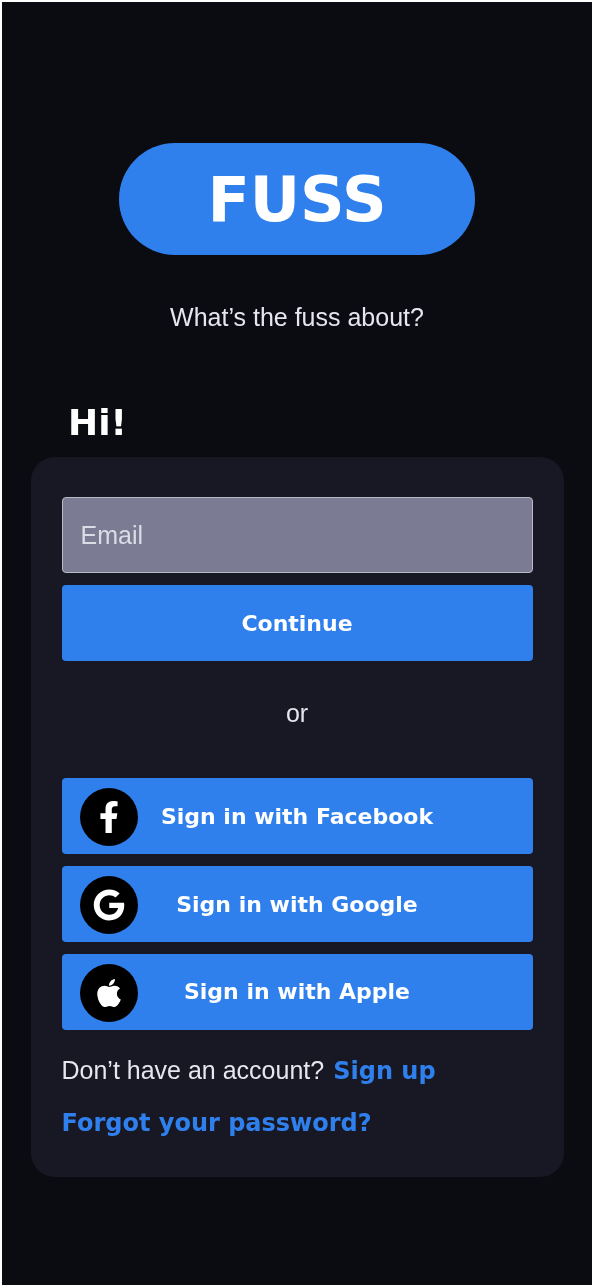 The height and width of the screenshot is (1287, 594). Describe the element at coordinates (297, 992) in the screenshot. I see `social-sign-in-button: Sign in with Apple` at that location.